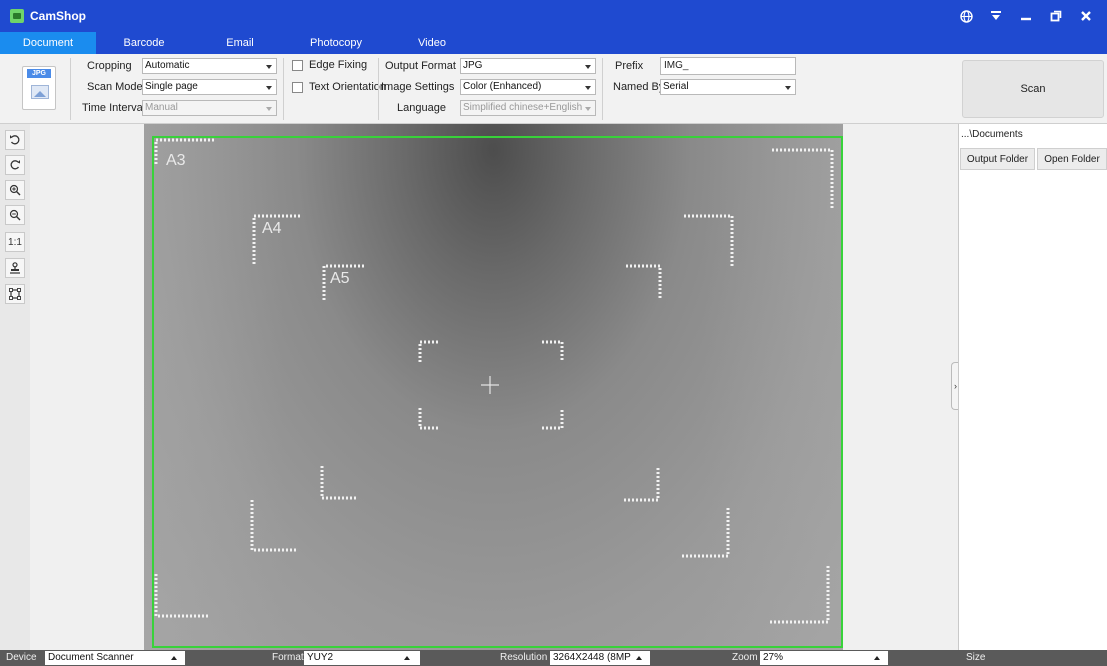  What do you see at coordinates (473, 65) in the screenshot?
I see `output-format-value: JPG` at bounding box center [473, 65].